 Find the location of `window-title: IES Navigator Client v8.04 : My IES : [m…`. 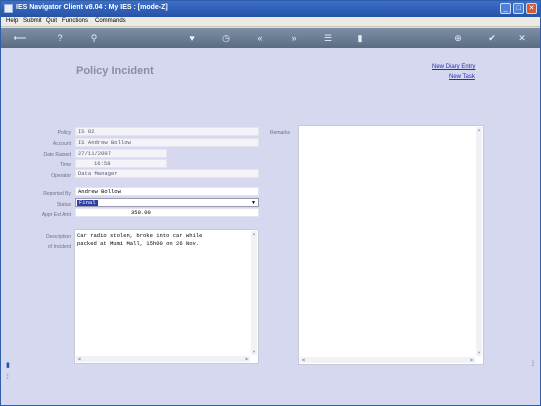

window-title: IES Navigator Client v8.04 : My IES : [m… is located at coordinates (92, 7).